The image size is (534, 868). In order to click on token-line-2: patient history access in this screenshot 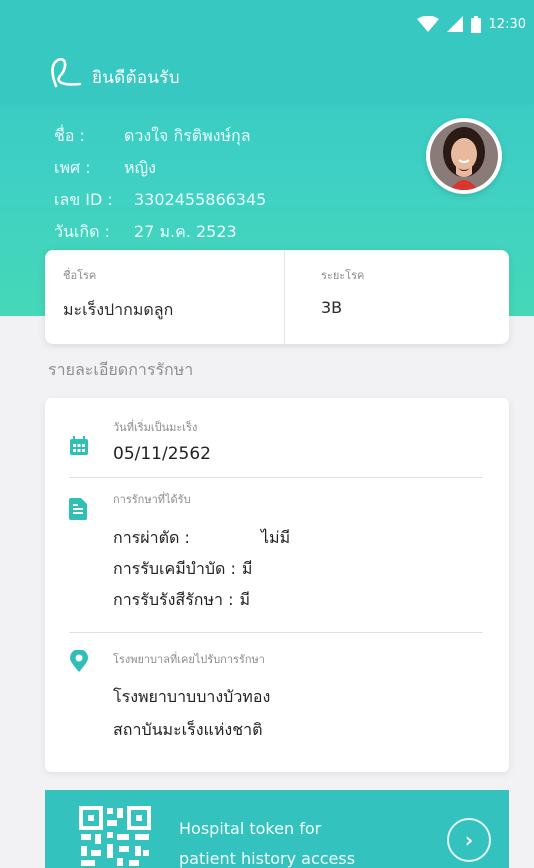, I will do `click(267, 858)`.